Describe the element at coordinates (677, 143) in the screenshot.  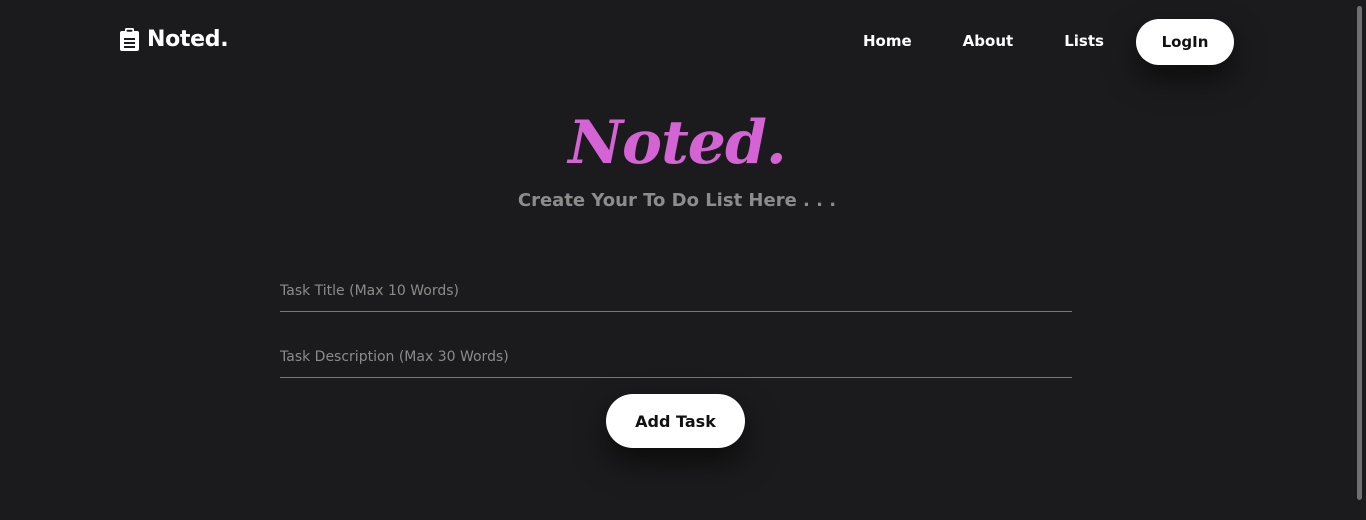
I see `hero-title: Noted.` at that location.